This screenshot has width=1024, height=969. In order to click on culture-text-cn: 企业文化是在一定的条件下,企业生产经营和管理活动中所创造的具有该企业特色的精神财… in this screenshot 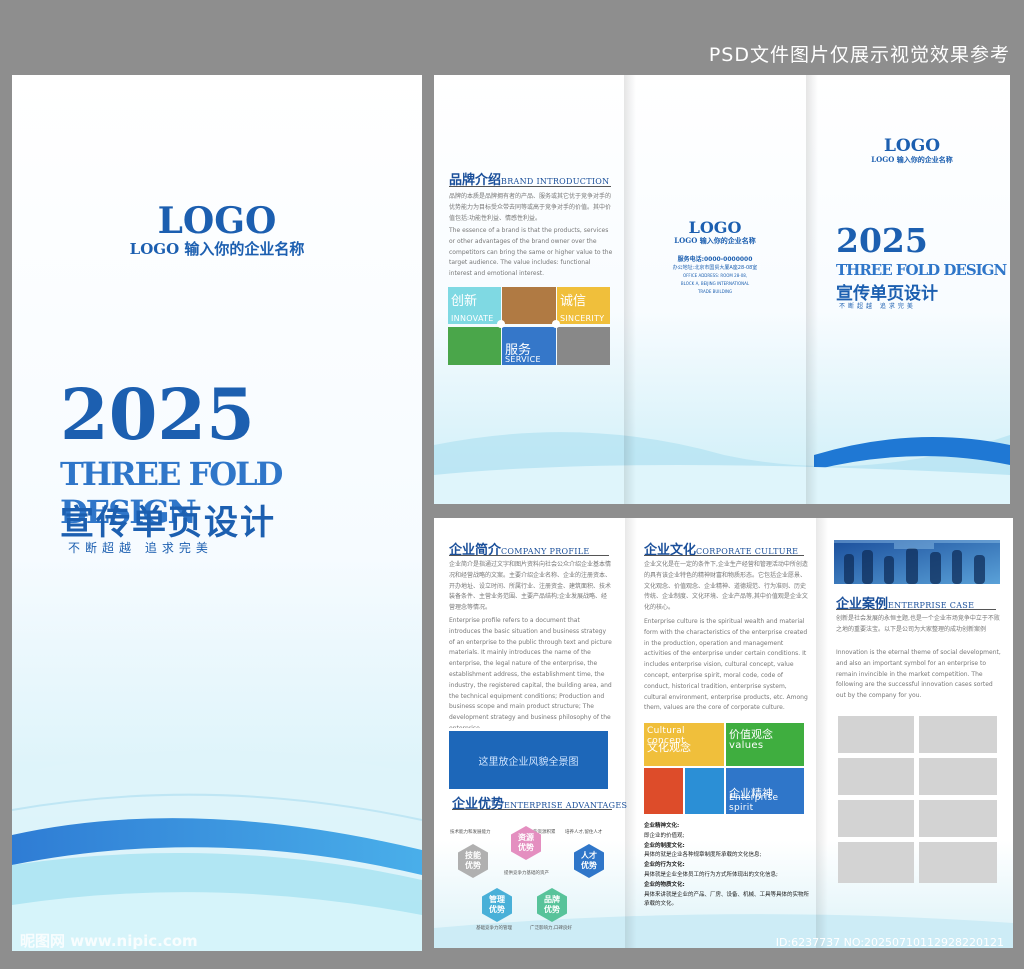, I will do `click(726, 586)`.